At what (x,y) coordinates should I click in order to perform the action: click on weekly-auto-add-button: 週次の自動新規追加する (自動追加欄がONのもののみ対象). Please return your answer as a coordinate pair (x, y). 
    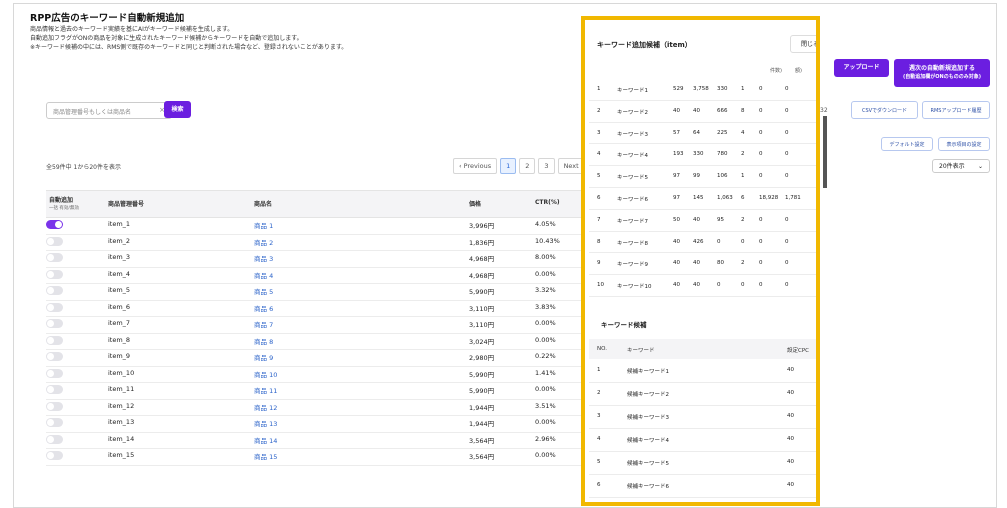
    Looking at the image, I should click on (942, 73).